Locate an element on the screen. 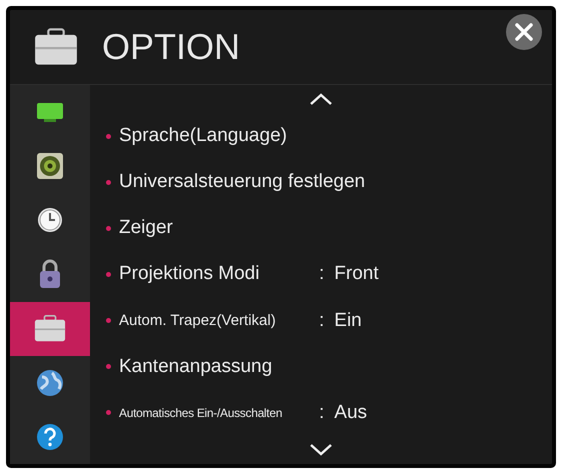 The height and width of the screenshot is (470, 562). menu-item: Universalsteuerung festlegen is located at coordinates (242, 182).